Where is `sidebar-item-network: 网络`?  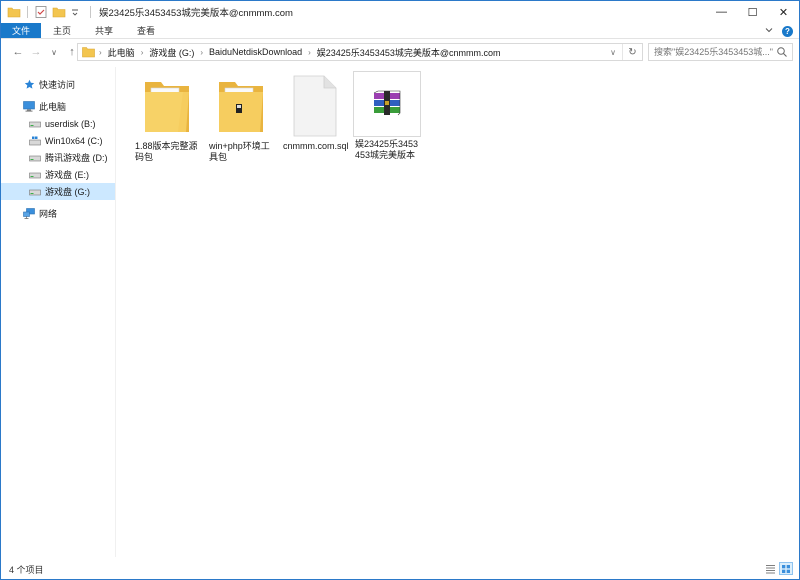
sidebar-item-network: 网络 is located at coordinates (58, 213).